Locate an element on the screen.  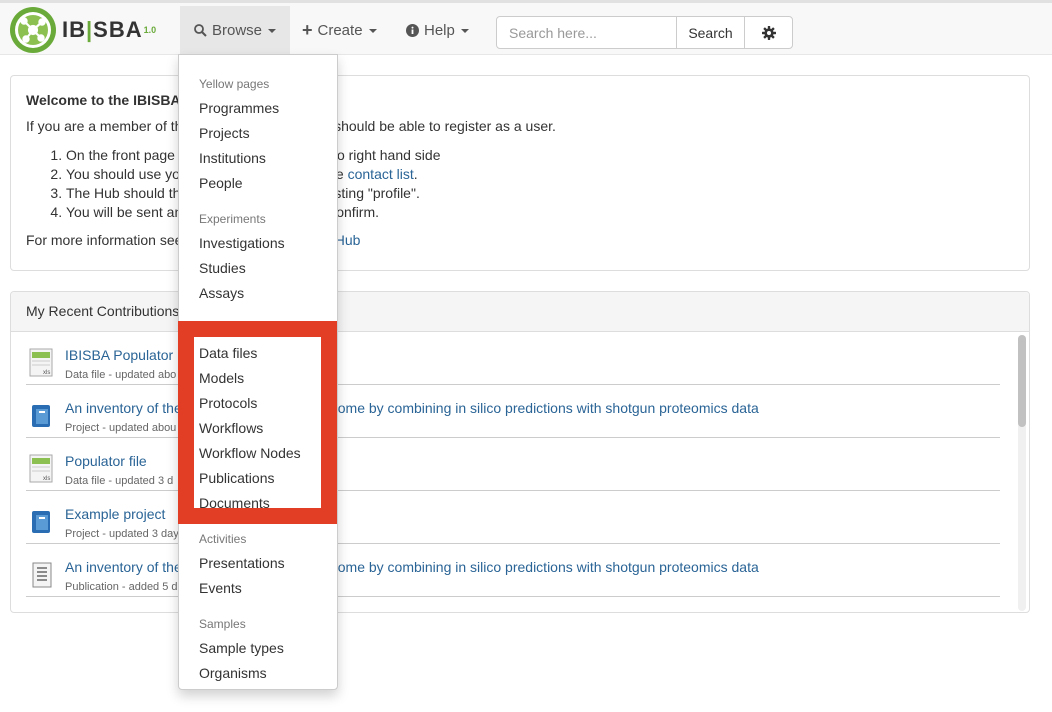
menu-header-experiments: Experiments is located at coordinates (232, 219).